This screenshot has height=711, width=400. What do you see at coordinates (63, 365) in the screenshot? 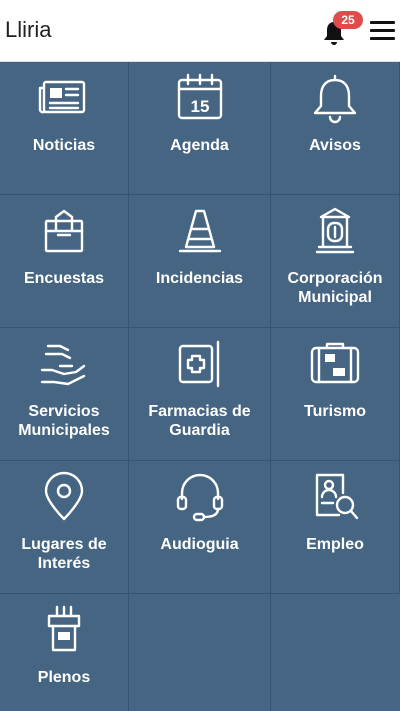
I see `helping-hand-icon` at bounding box center [63, 365].